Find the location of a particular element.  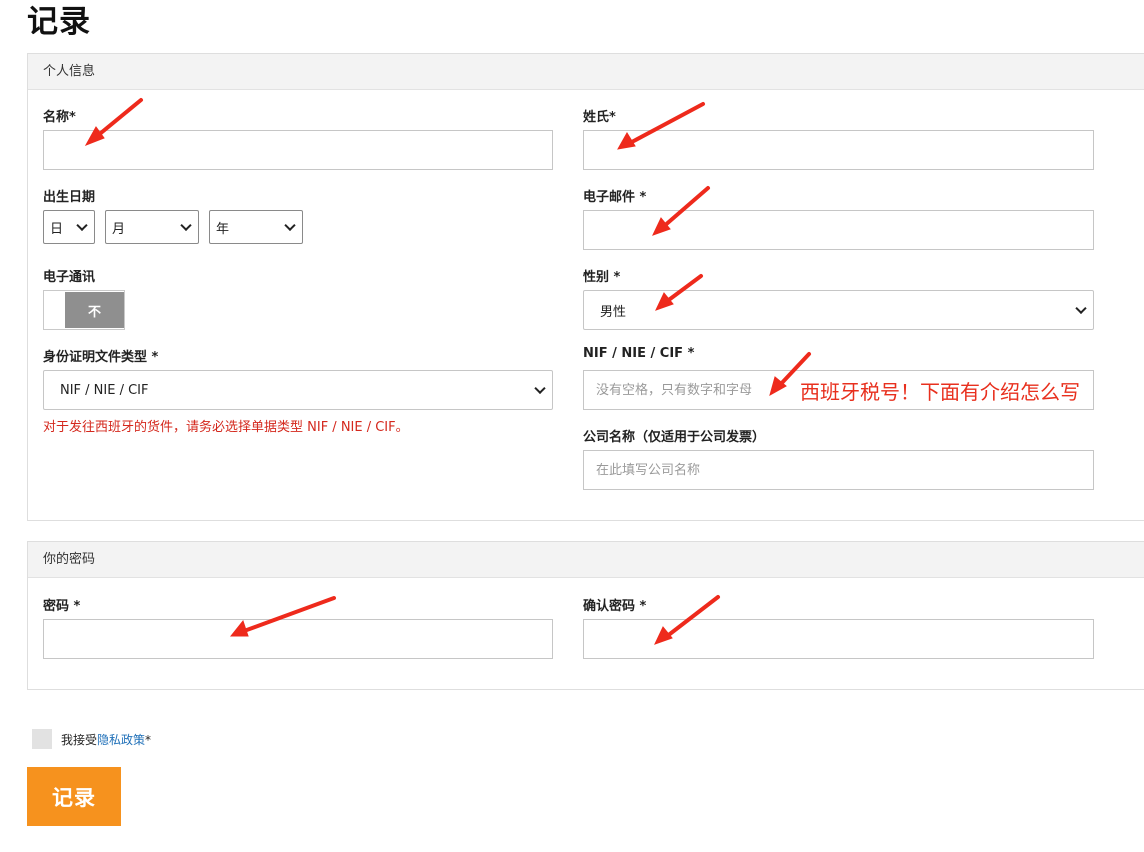

birth-year-select: 年 is located at coordinates (256, 227).